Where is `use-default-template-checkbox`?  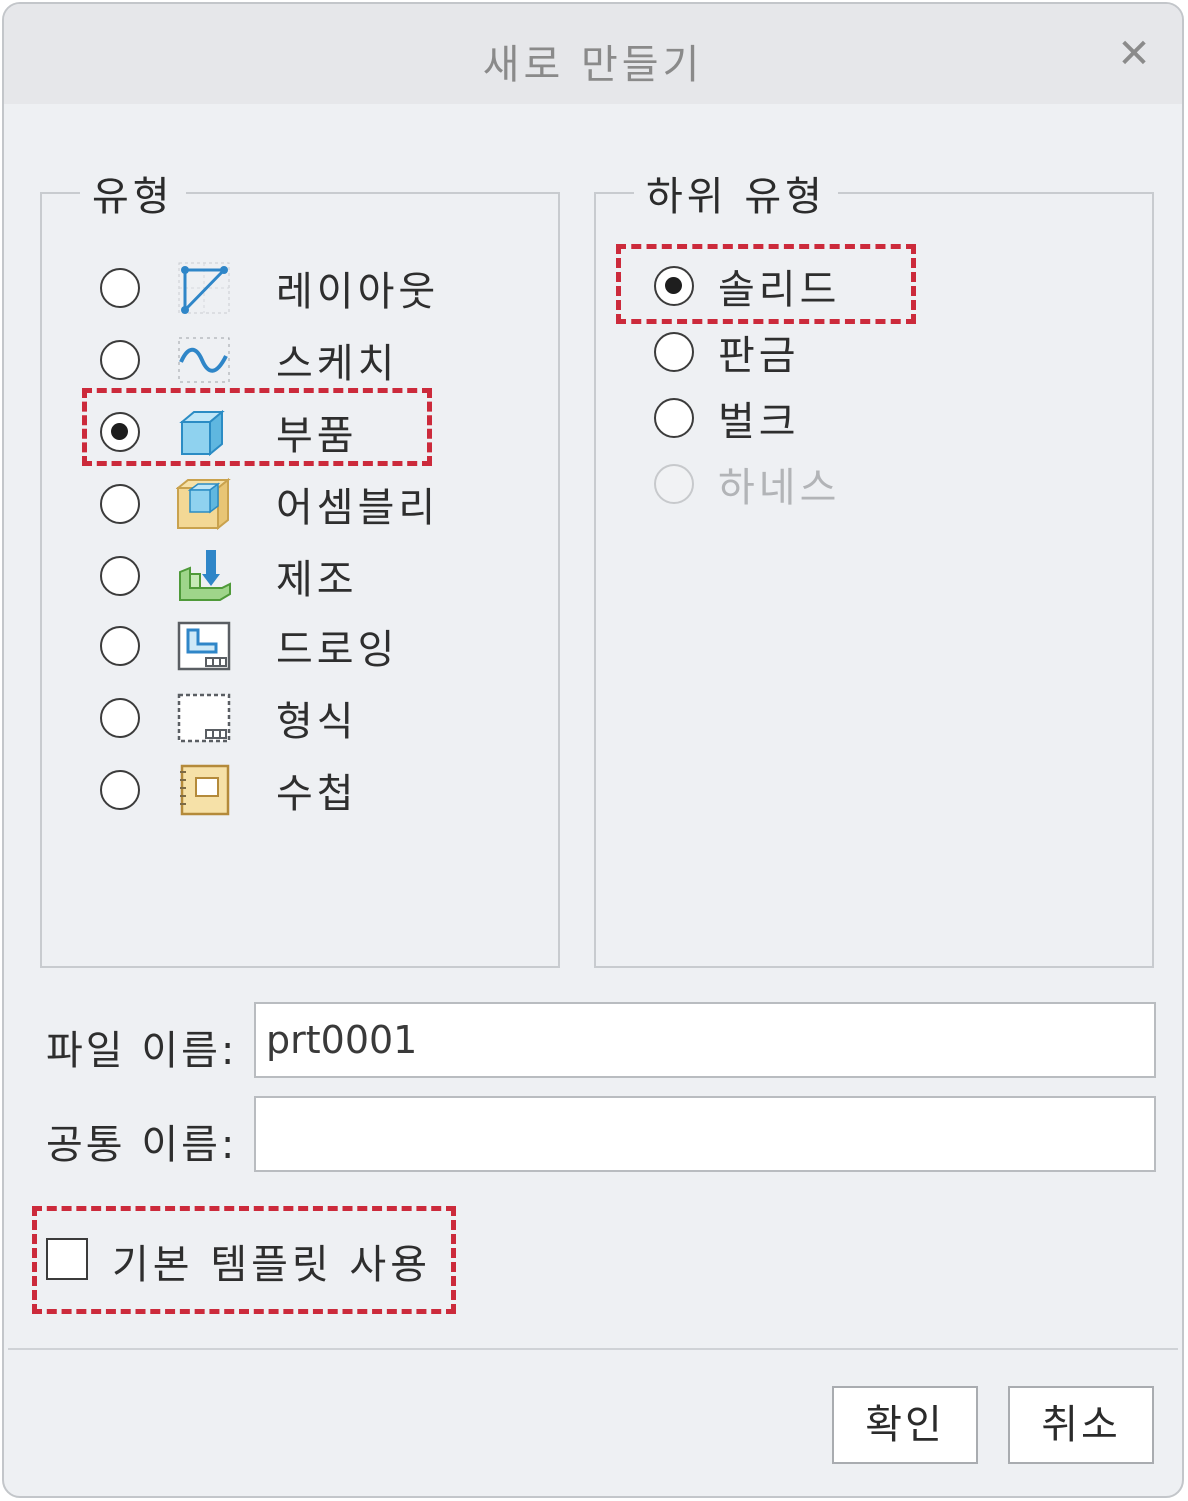
use-default-template-checkbox is located at coordinates (67, 1259).